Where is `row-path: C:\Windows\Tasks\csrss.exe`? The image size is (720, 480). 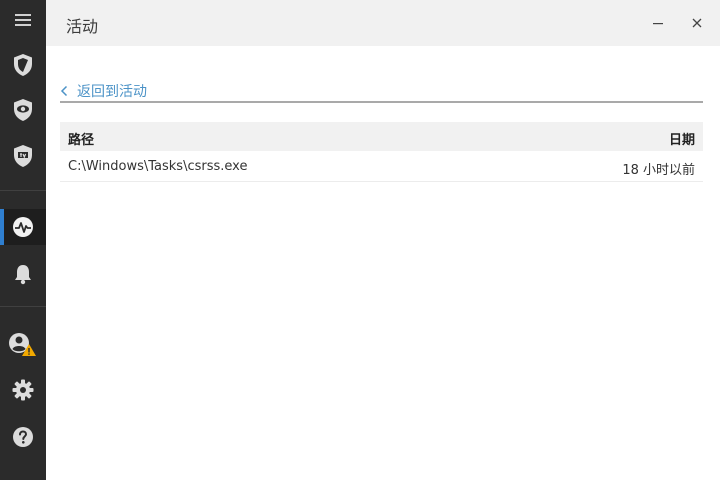 row-path: C:\Windows\Tasks\csrss.exe is located at coordinates (158, 166).